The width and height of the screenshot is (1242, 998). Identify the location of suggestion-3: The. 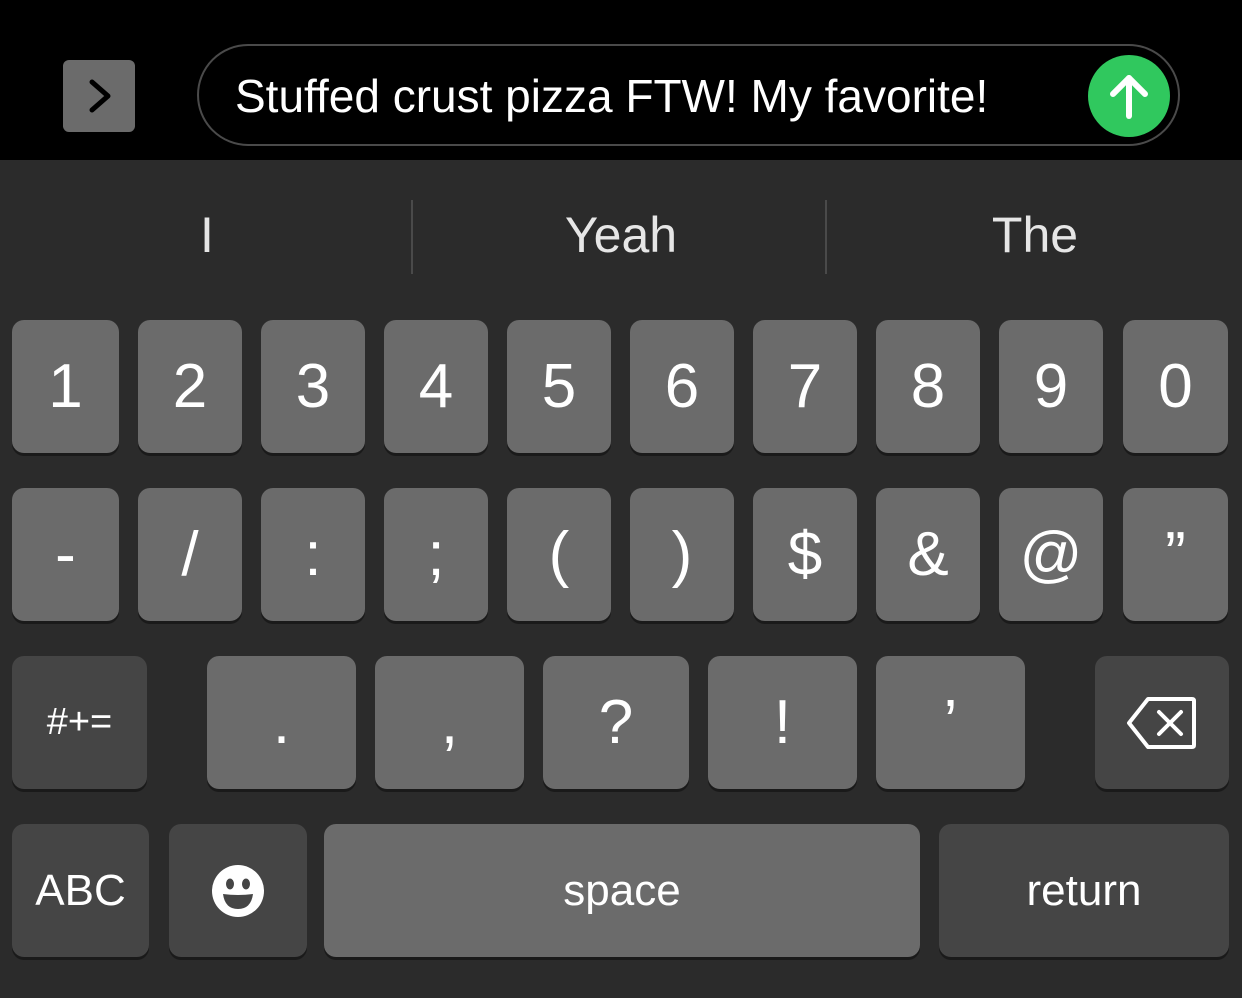
(1035, 235).